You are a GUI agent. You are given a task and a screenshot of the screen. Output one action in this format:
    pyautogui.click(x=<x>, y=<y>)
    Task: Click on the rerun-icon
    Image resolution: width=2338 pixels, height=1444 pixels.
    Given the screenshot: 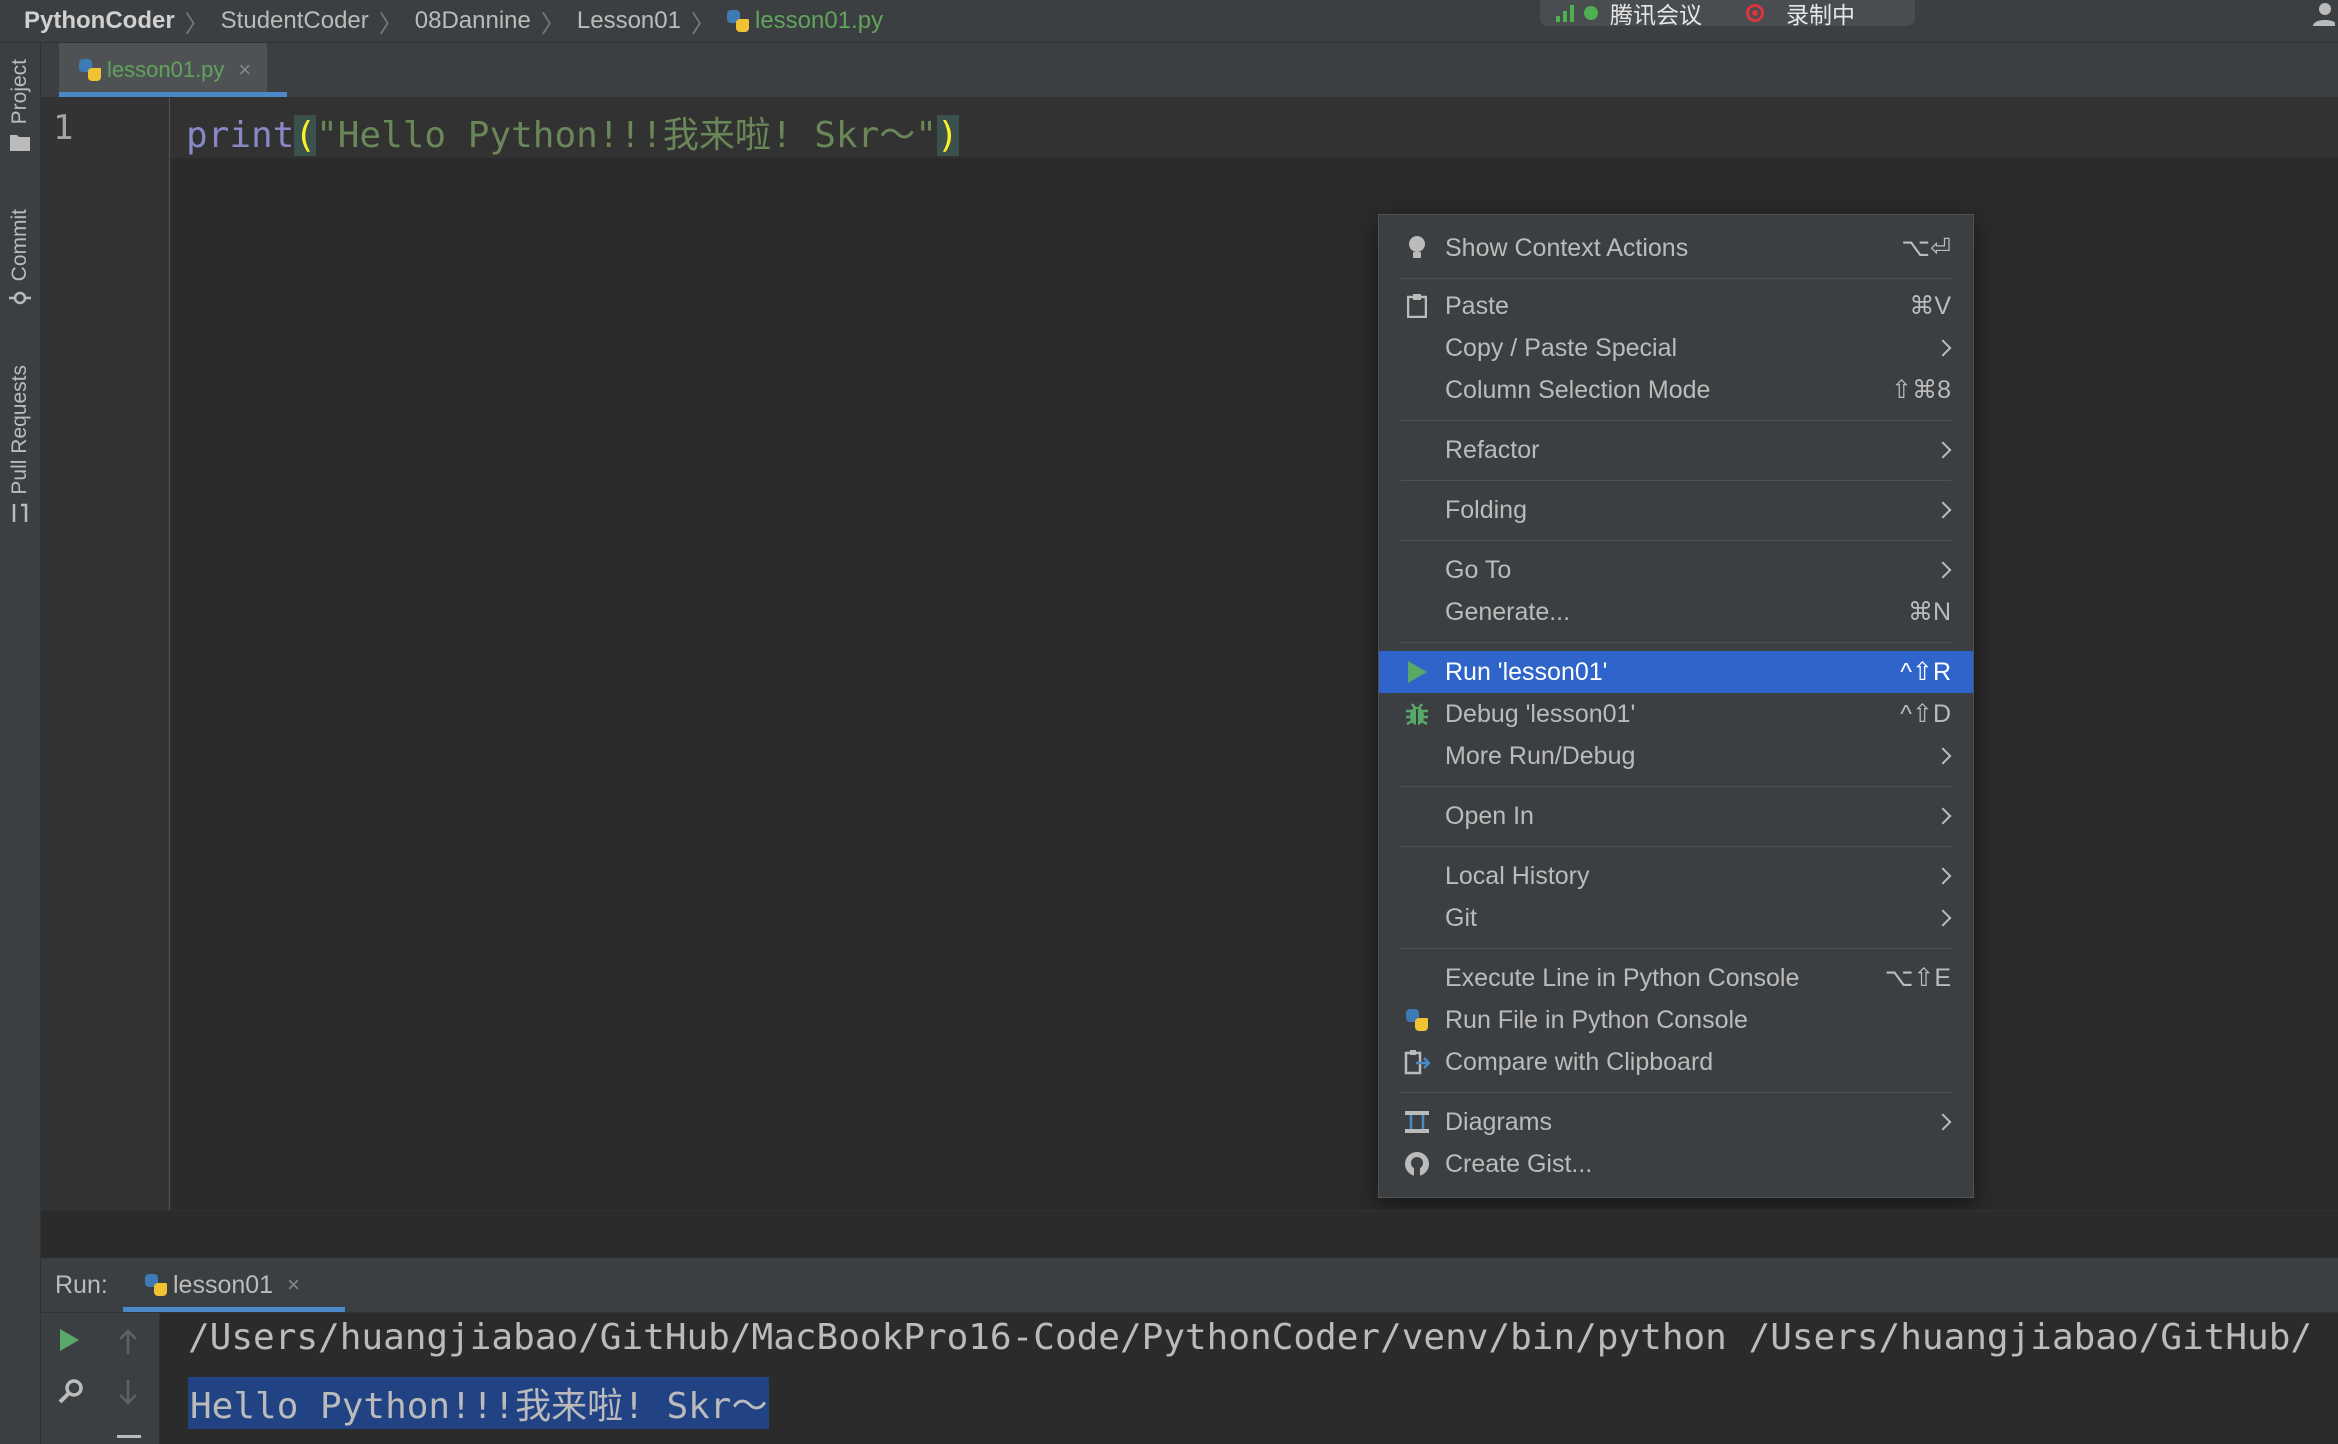 What is the action you would take?
    pyautogui.click(x=69, y=1340)
    